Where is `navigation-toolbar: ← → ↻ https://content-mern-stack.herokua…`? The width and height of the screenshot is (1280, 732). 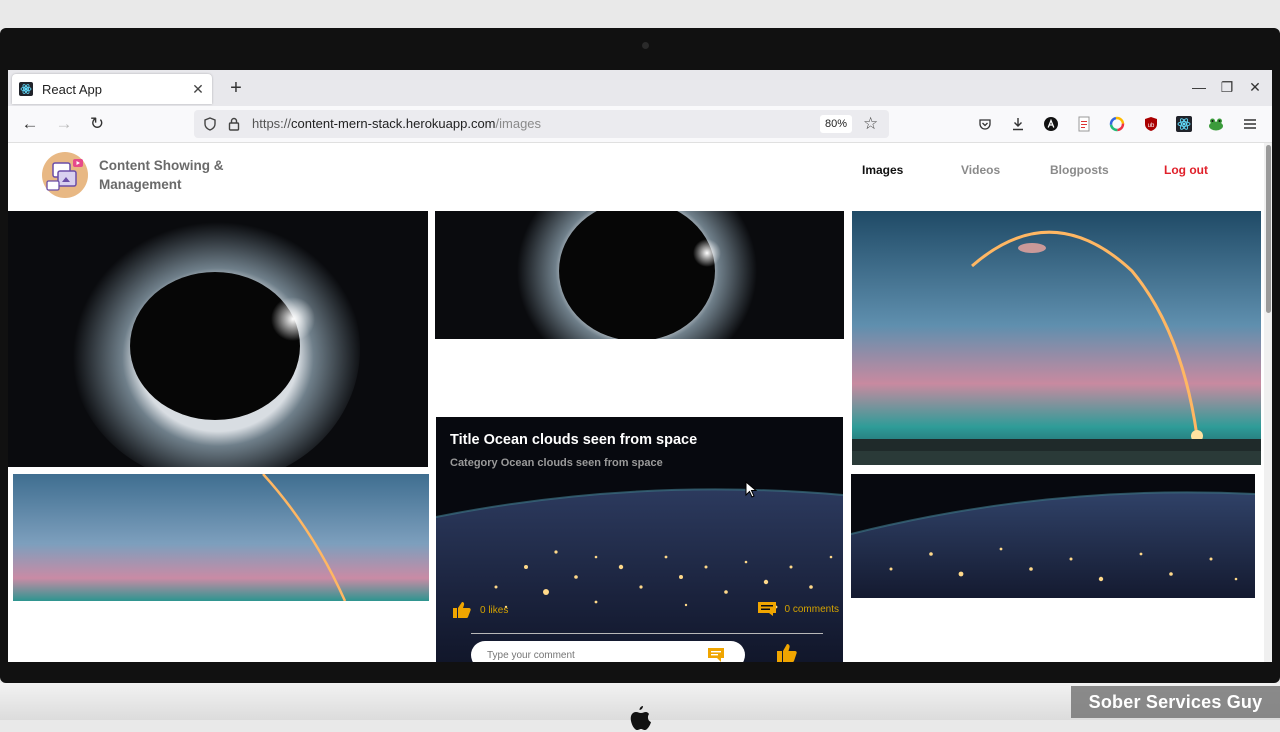
navigation-toolbar: ← → ↻ https://content-mern-stack.herokua… is located at coordinates (640, 124).